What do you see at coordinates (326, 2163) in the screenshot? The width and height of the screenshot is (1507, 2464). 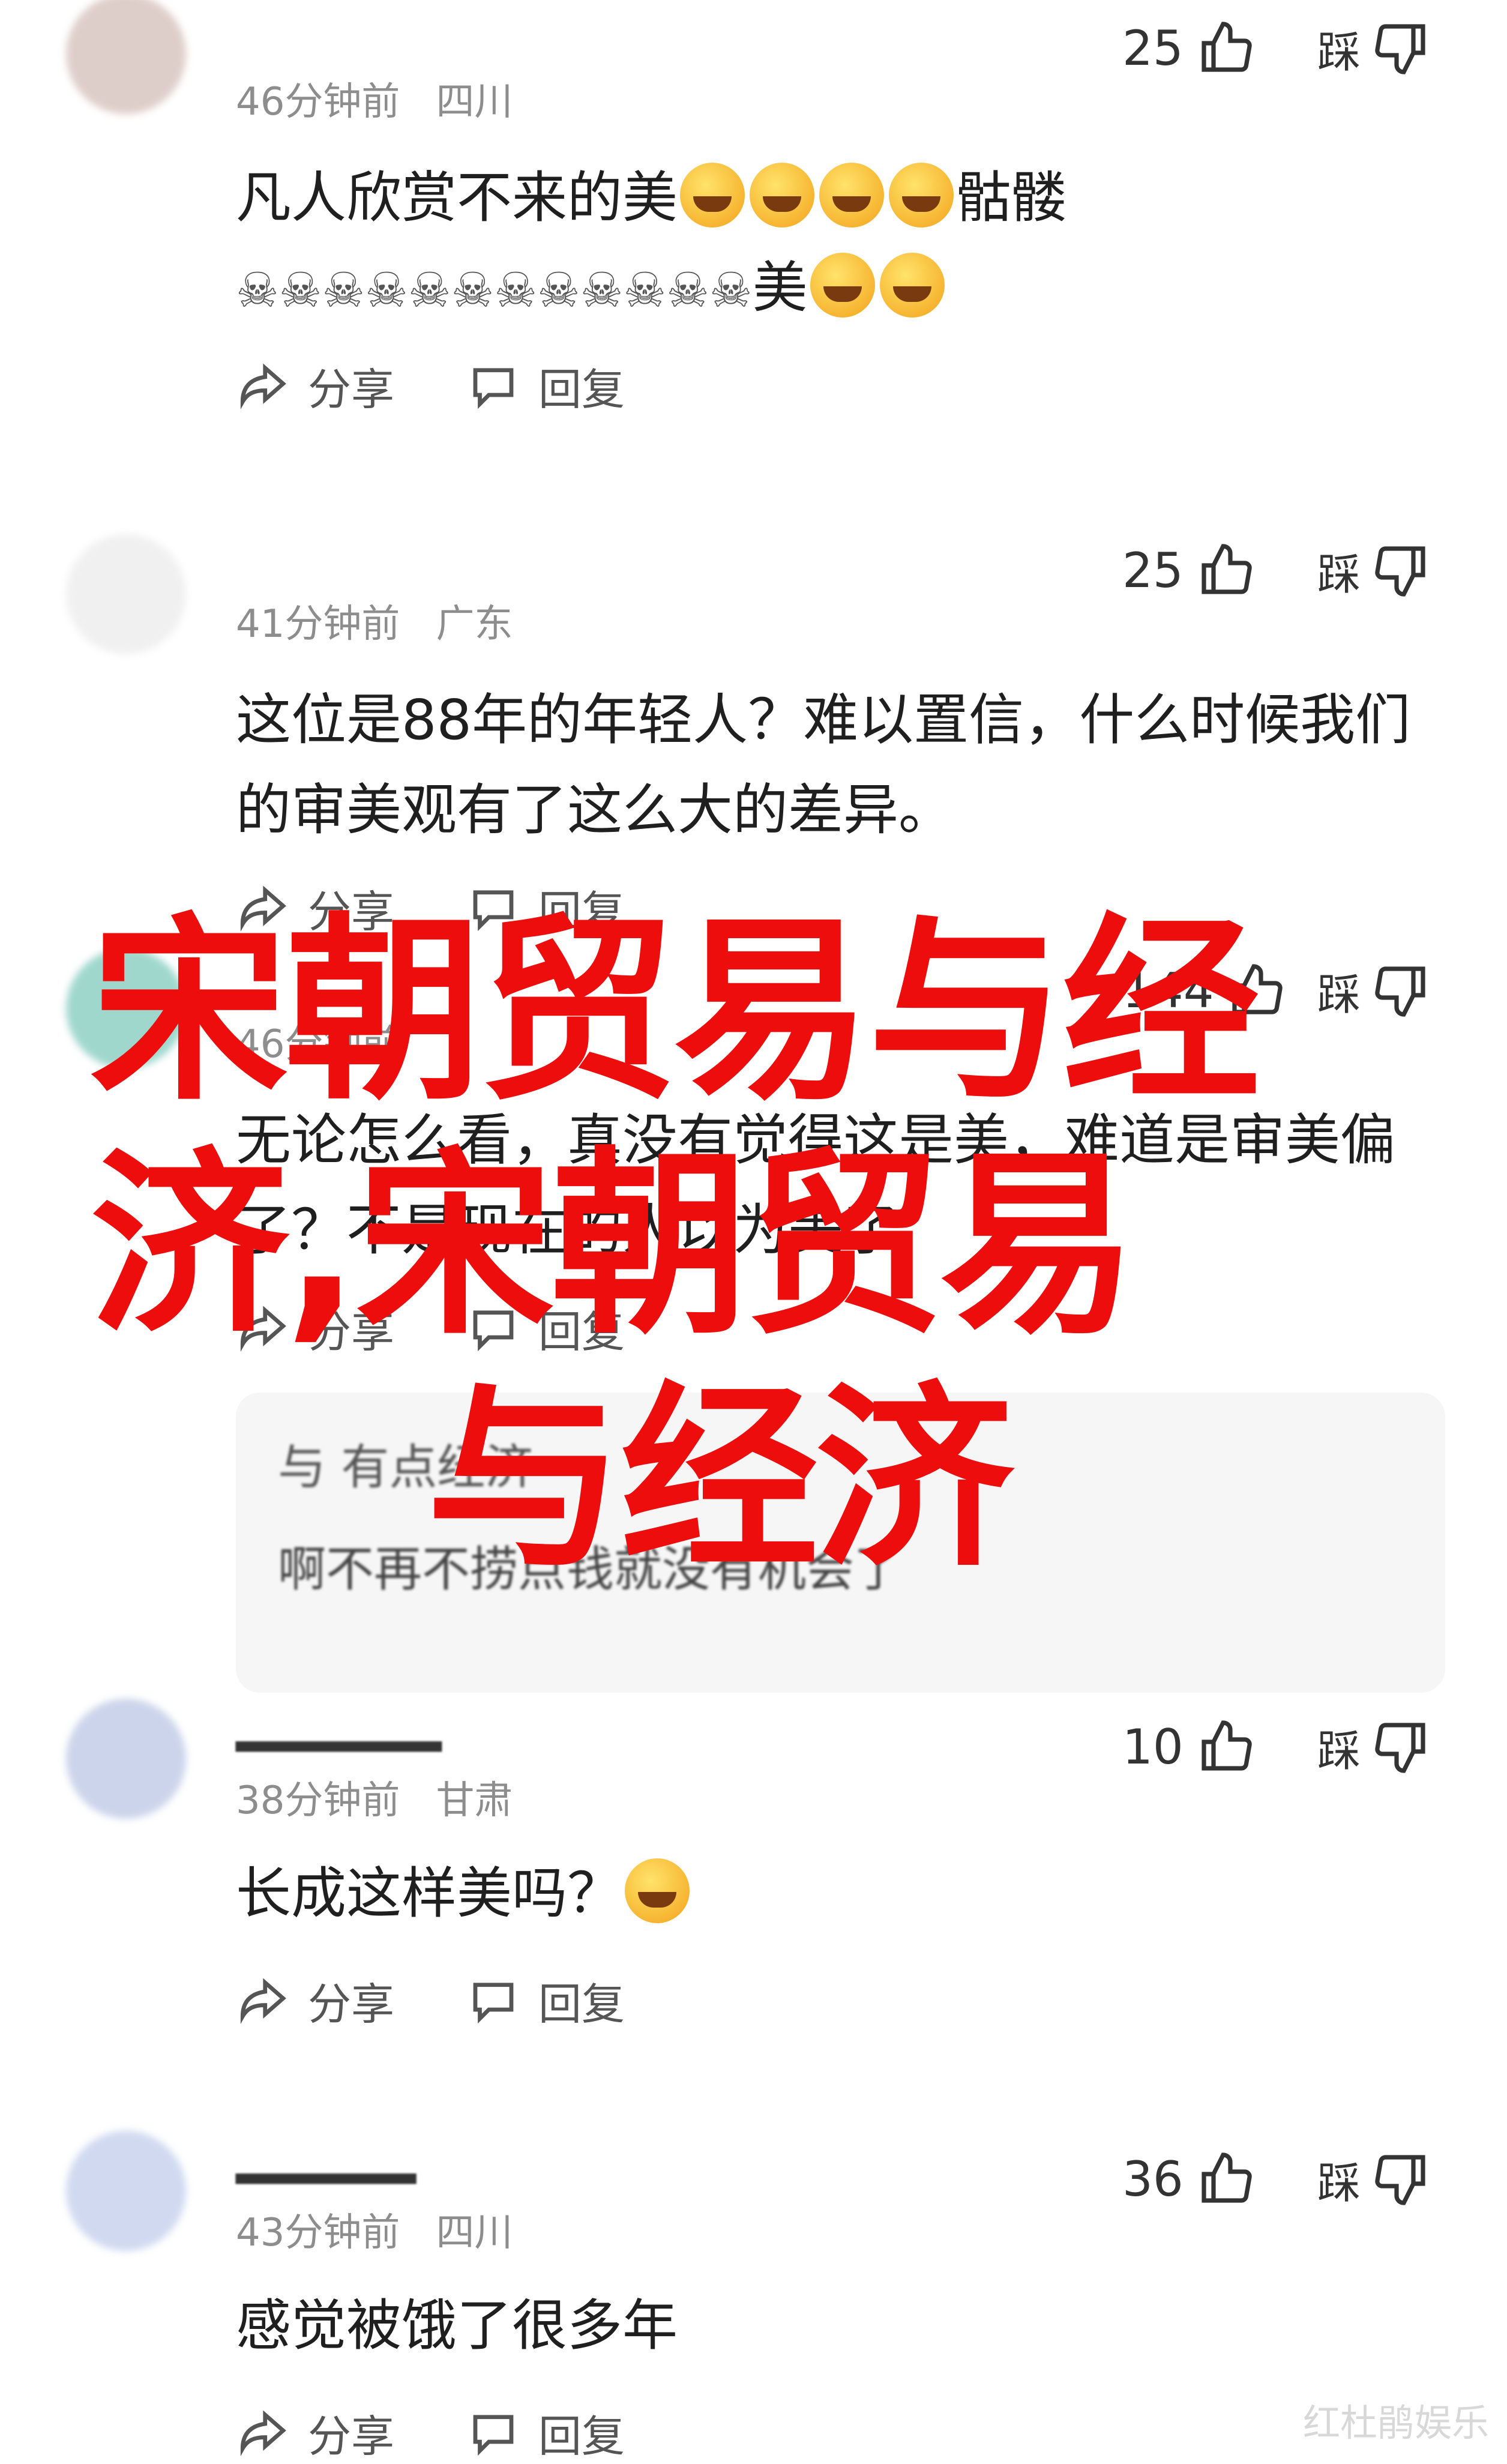 I see `username: ▂▂▂▂▂▂▂` at bounding box center [326, 2163].